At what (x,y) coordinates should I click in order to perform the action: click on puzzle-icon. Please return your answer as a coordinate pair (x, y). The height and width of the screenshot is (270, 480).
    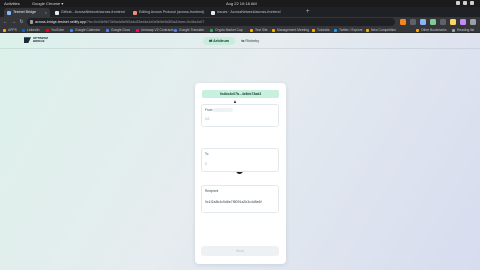
    Looking at the image, I should click on (473, 22).